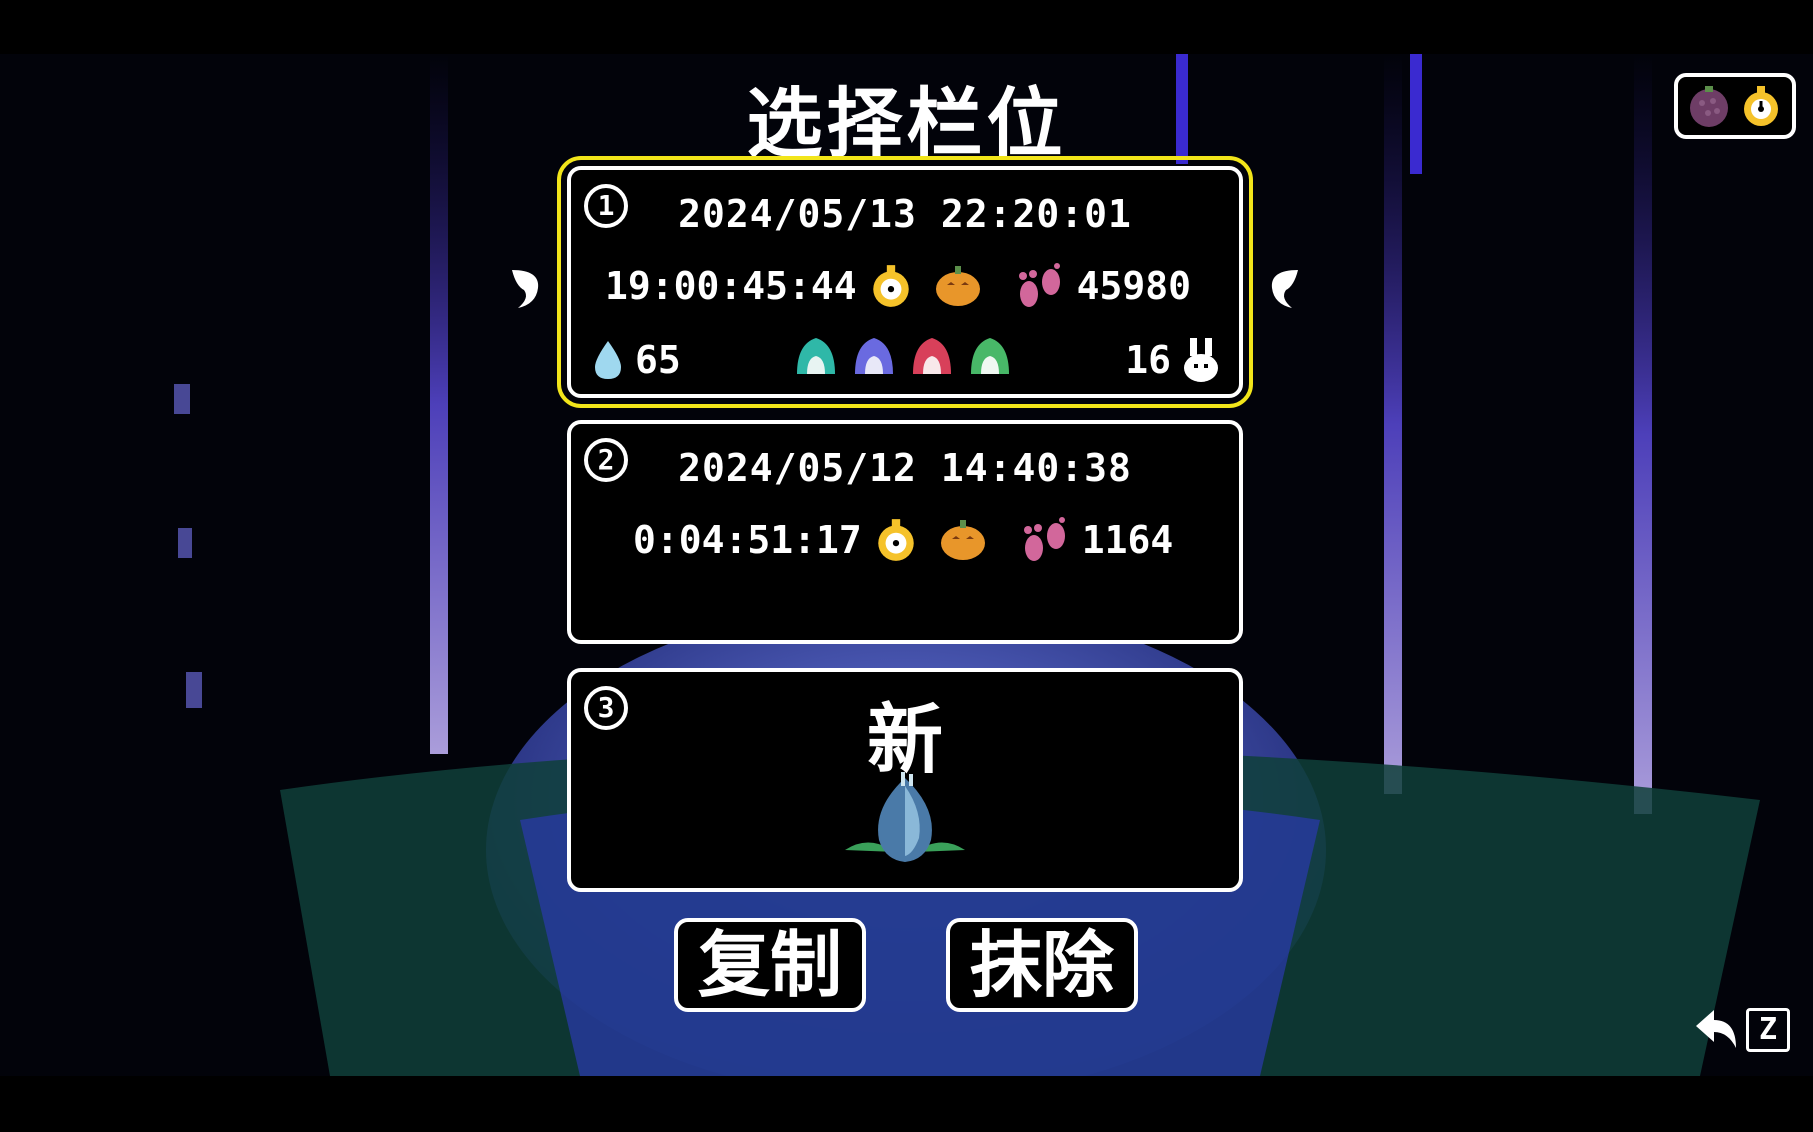 This screenshot has width=1813, height=1132. What do you see at coordinates (608, 360) in the screenshot?
I see `water-drop-icon` at bounding box center [608, 360].